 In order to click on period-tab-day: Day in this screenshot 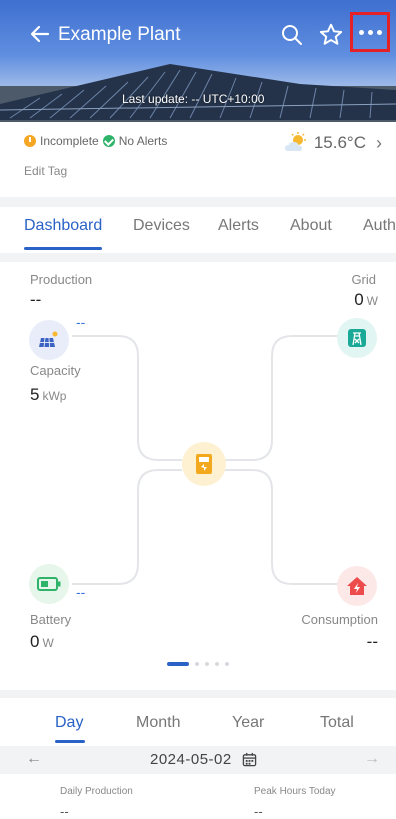, I will do `click(69, 723)`.